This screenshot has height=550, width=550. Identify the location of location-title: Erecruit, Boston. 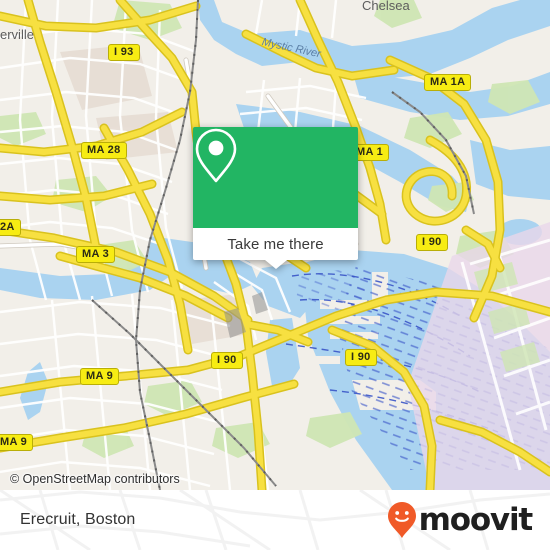
(78, 519).